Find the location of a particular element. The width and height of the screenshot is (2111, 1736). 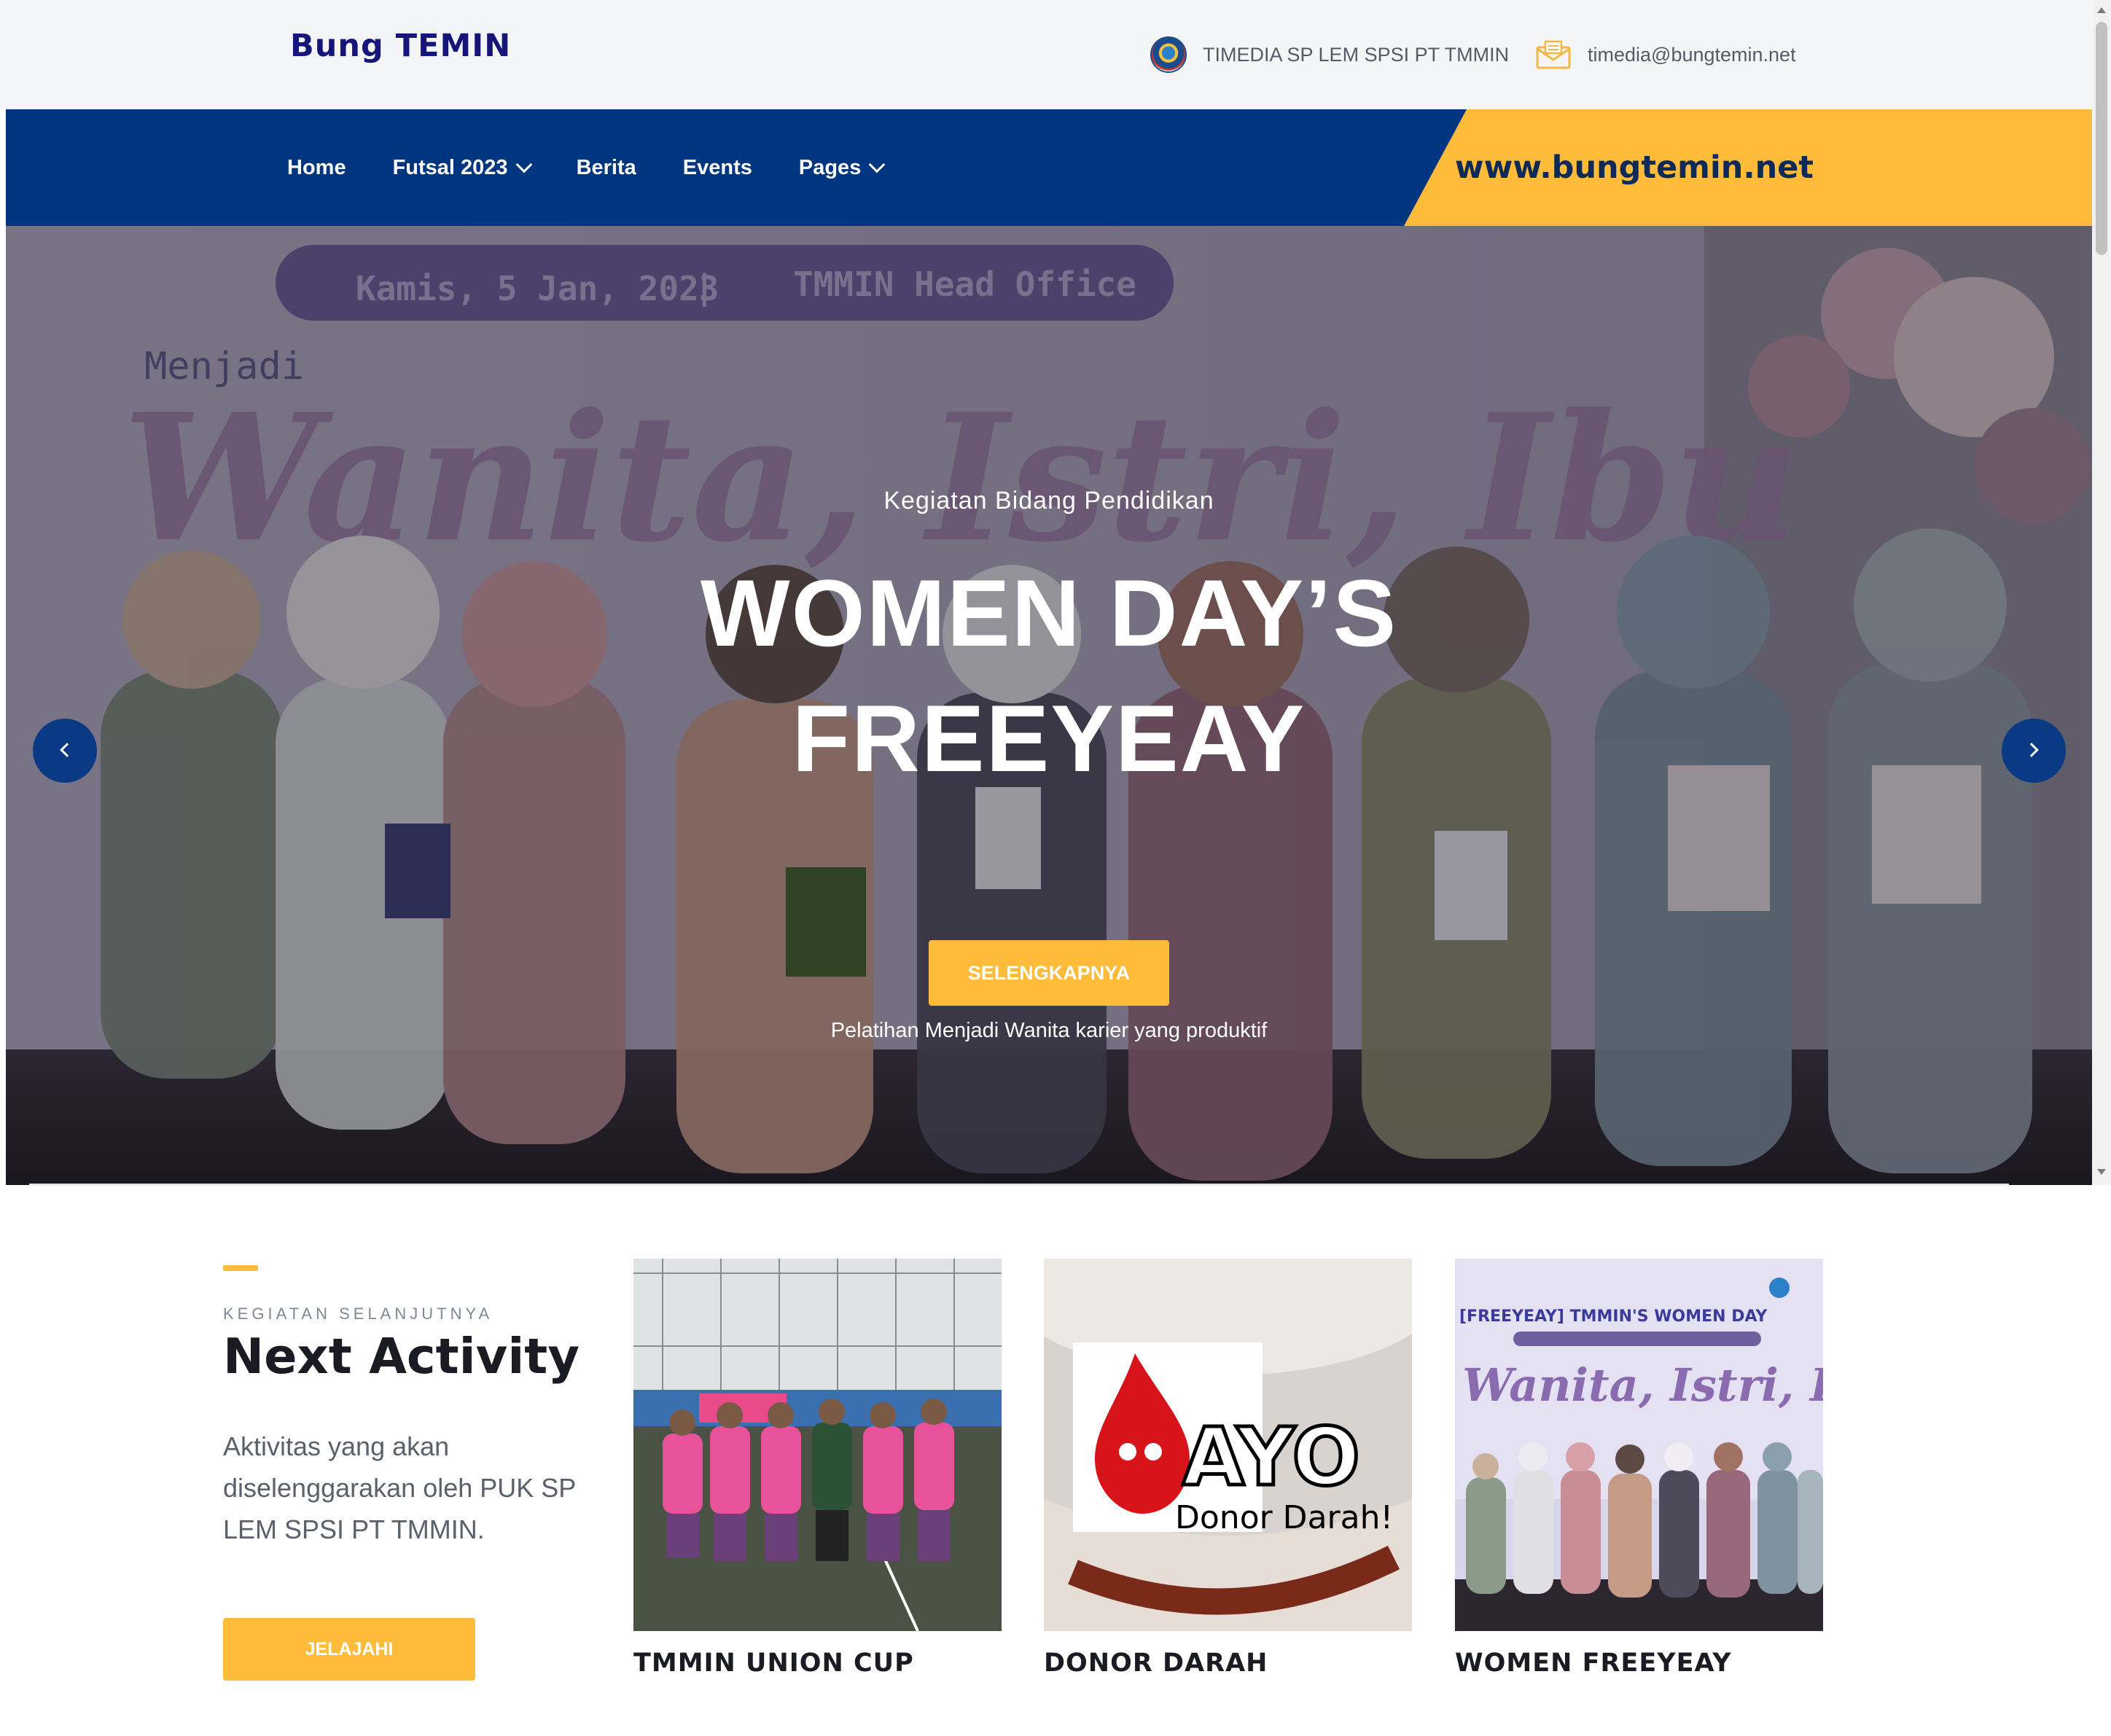

nav-futsal-2023: Futsal 2023 is located at coordinates (462, 167).